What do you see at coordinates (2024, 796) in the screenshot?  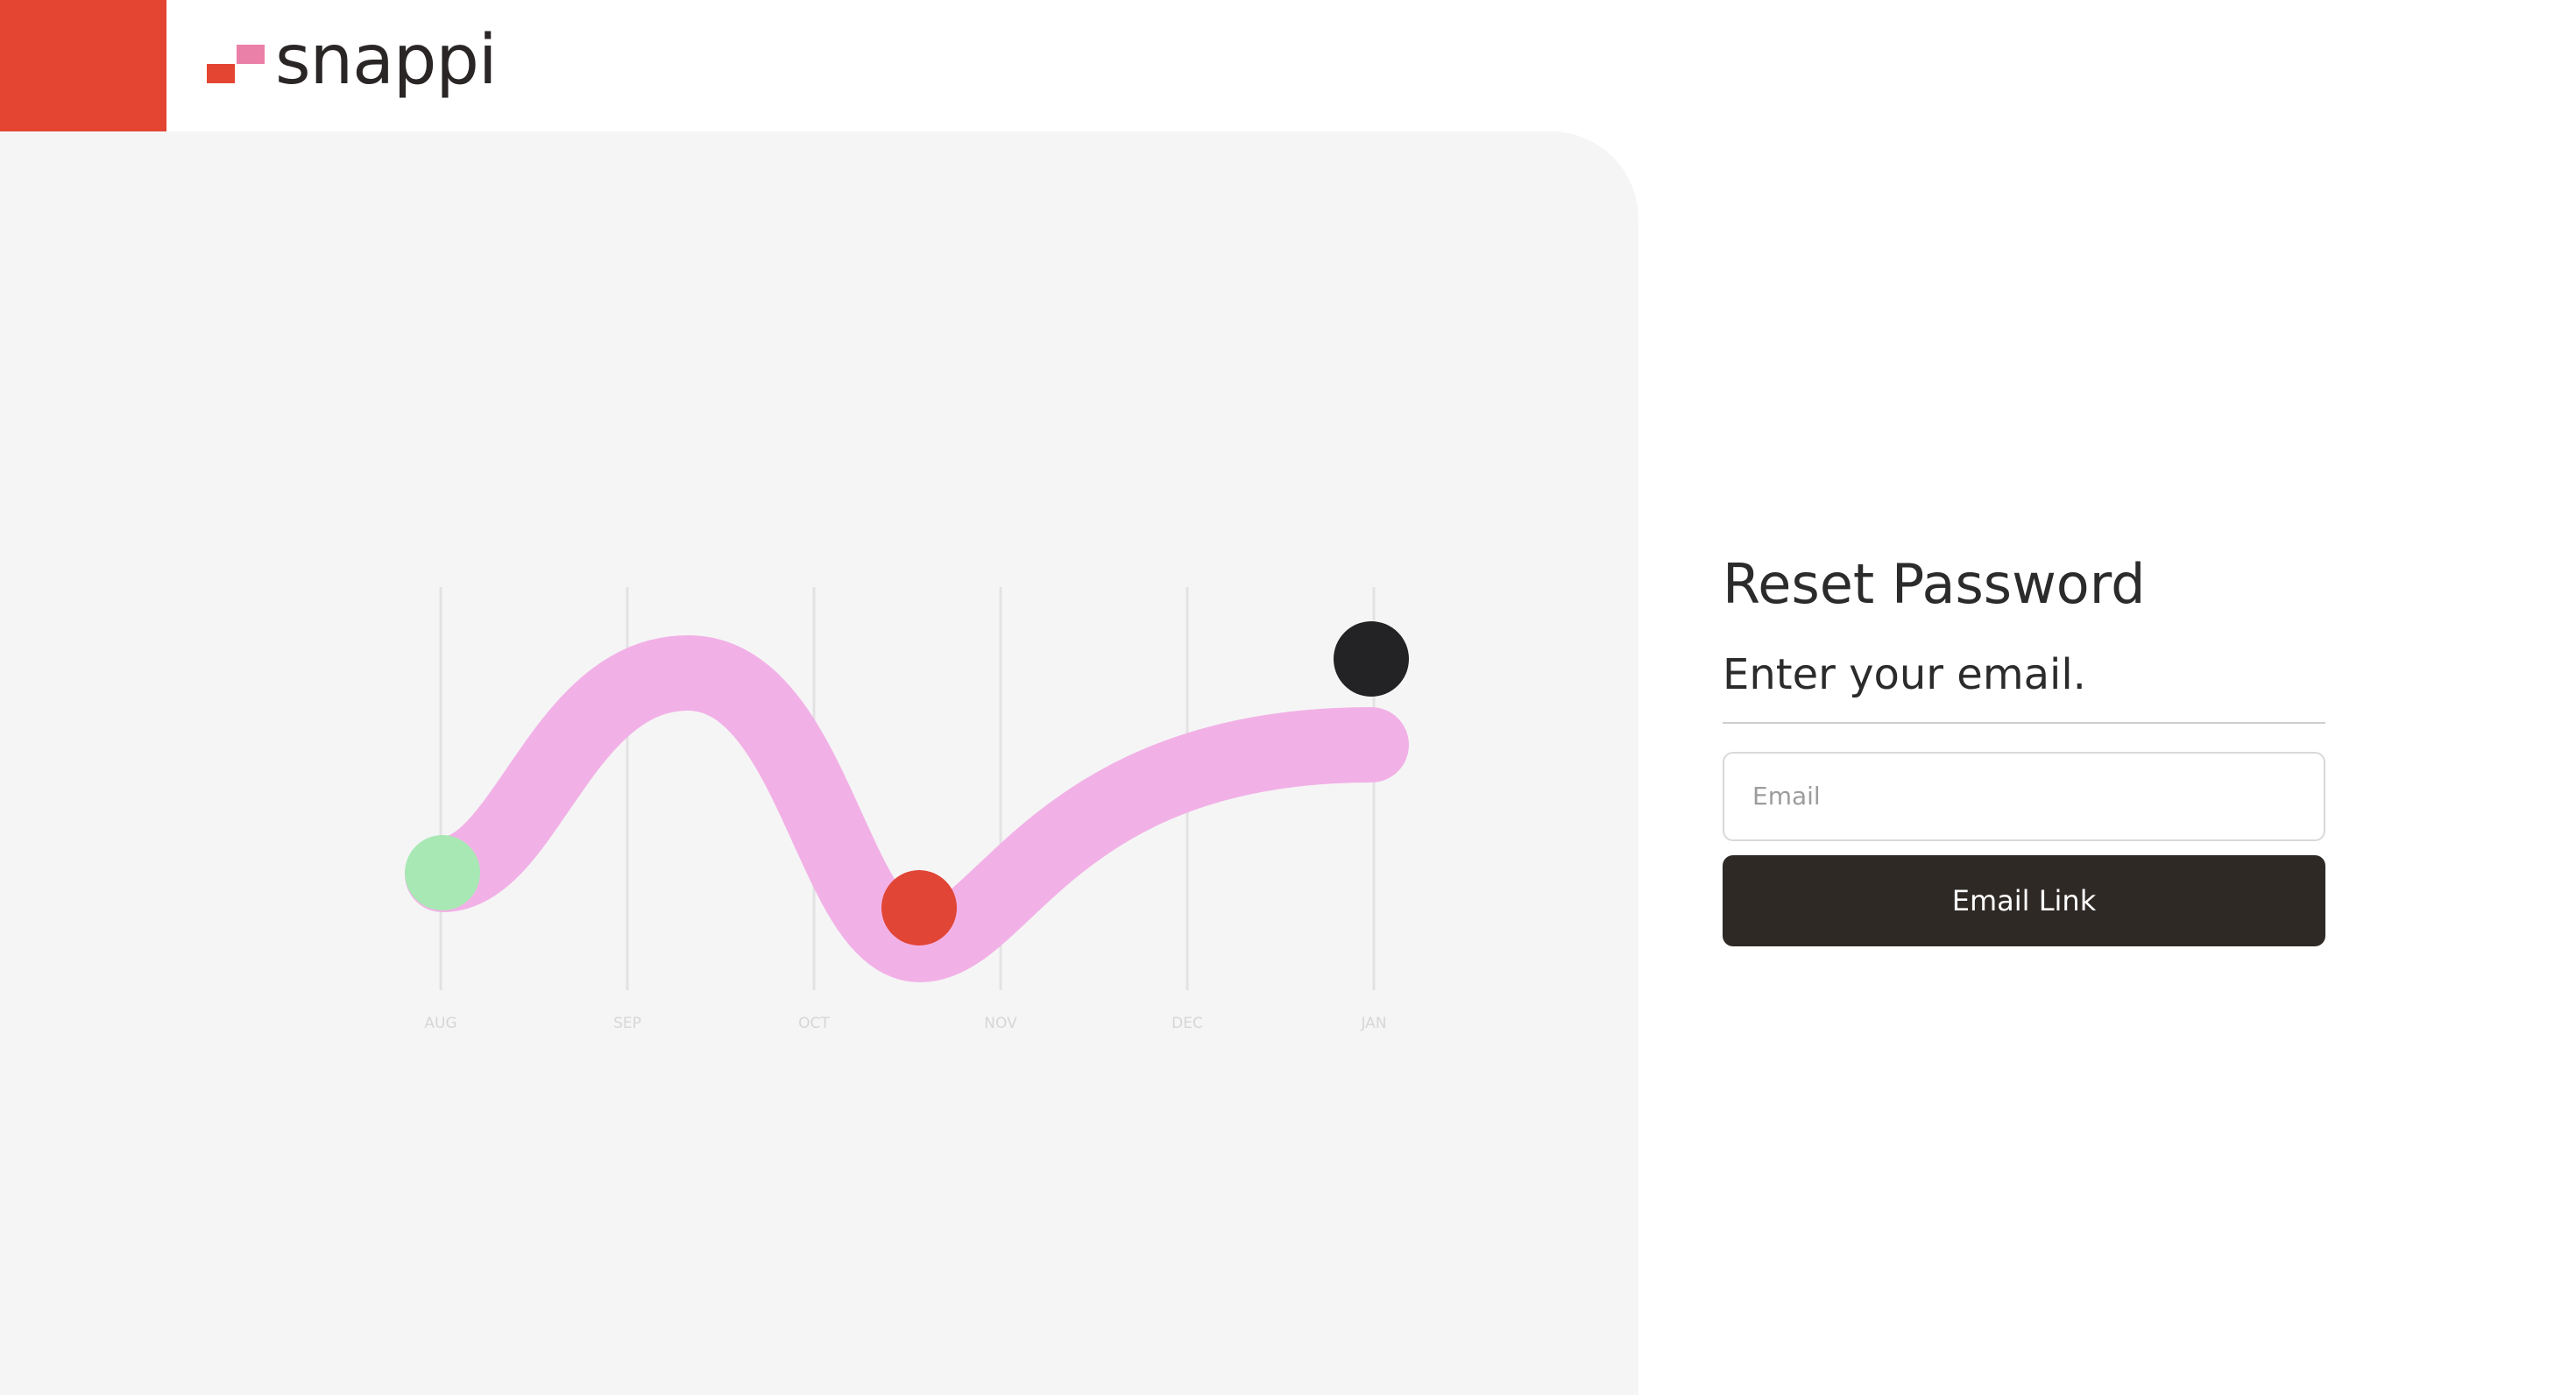 I see `email-input` at bounding box center [2024, 796].